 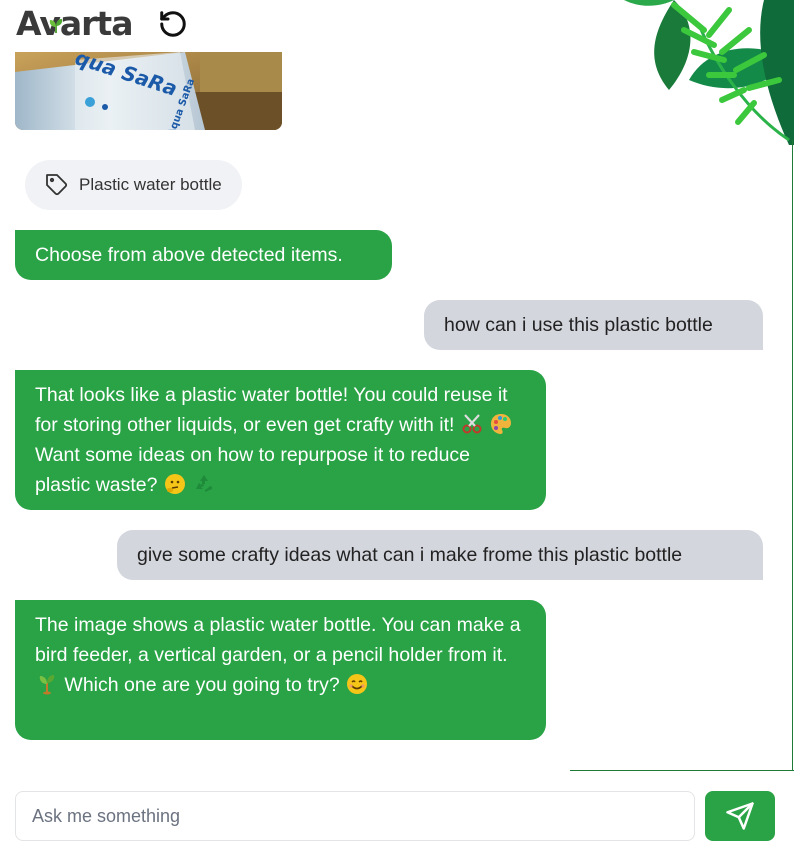 I want to click on app-logo: Avarta, so click(x=74, y=23).